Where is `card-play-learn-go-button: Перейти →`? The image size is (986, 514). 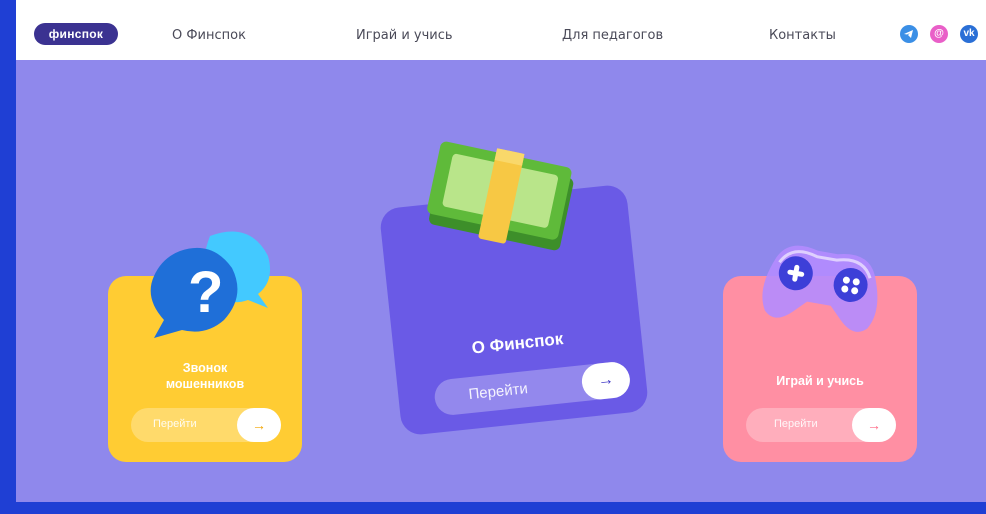 card-play-learn-go-button: Перейти → is located at coordinates (821, 425).